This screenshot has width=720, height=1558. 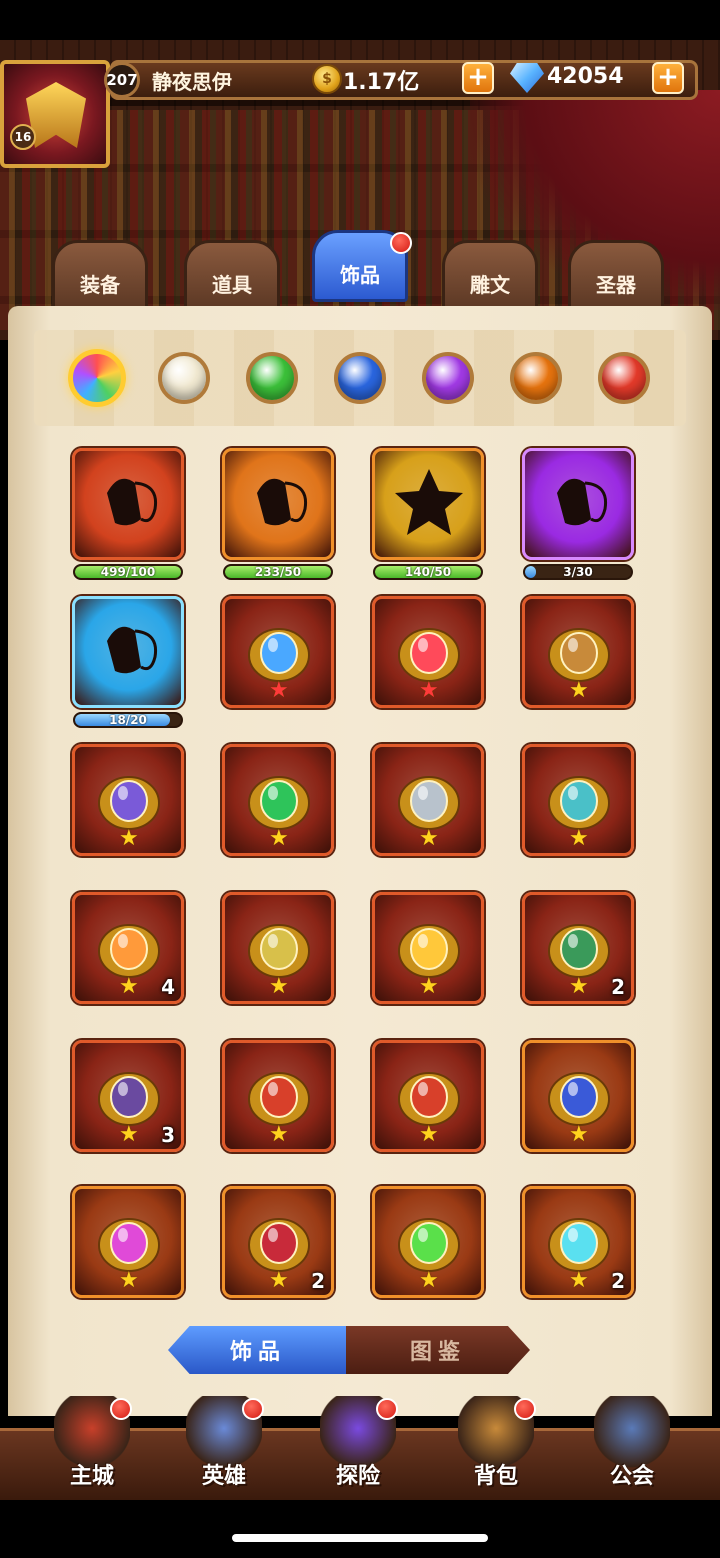 What do you see at coordinates (478, 78) in the screenshot?
I see `add-gold-button: +` at bounding box center [478, 78].